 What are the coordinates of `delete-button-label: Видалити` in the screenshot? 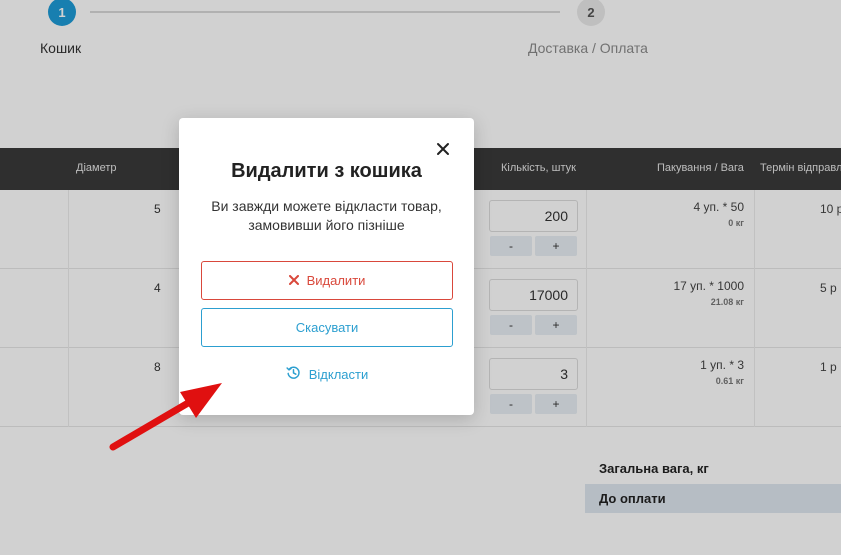 It's located at (336, 280).